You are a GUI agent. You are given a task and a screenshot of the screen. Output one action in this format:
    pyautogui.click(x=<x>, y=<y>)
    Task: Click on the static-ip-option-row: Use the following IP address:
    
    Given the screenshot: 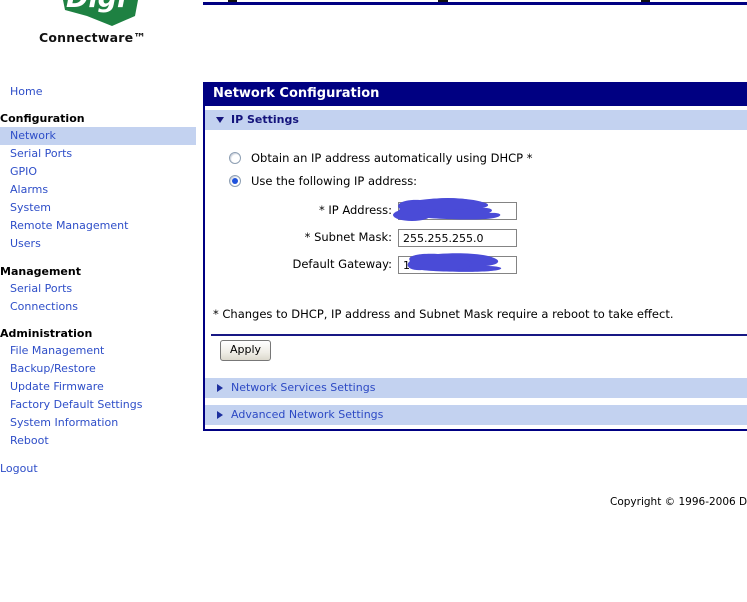 What is the action you would take?
    pyautogui.click(x=323, y=181)
    